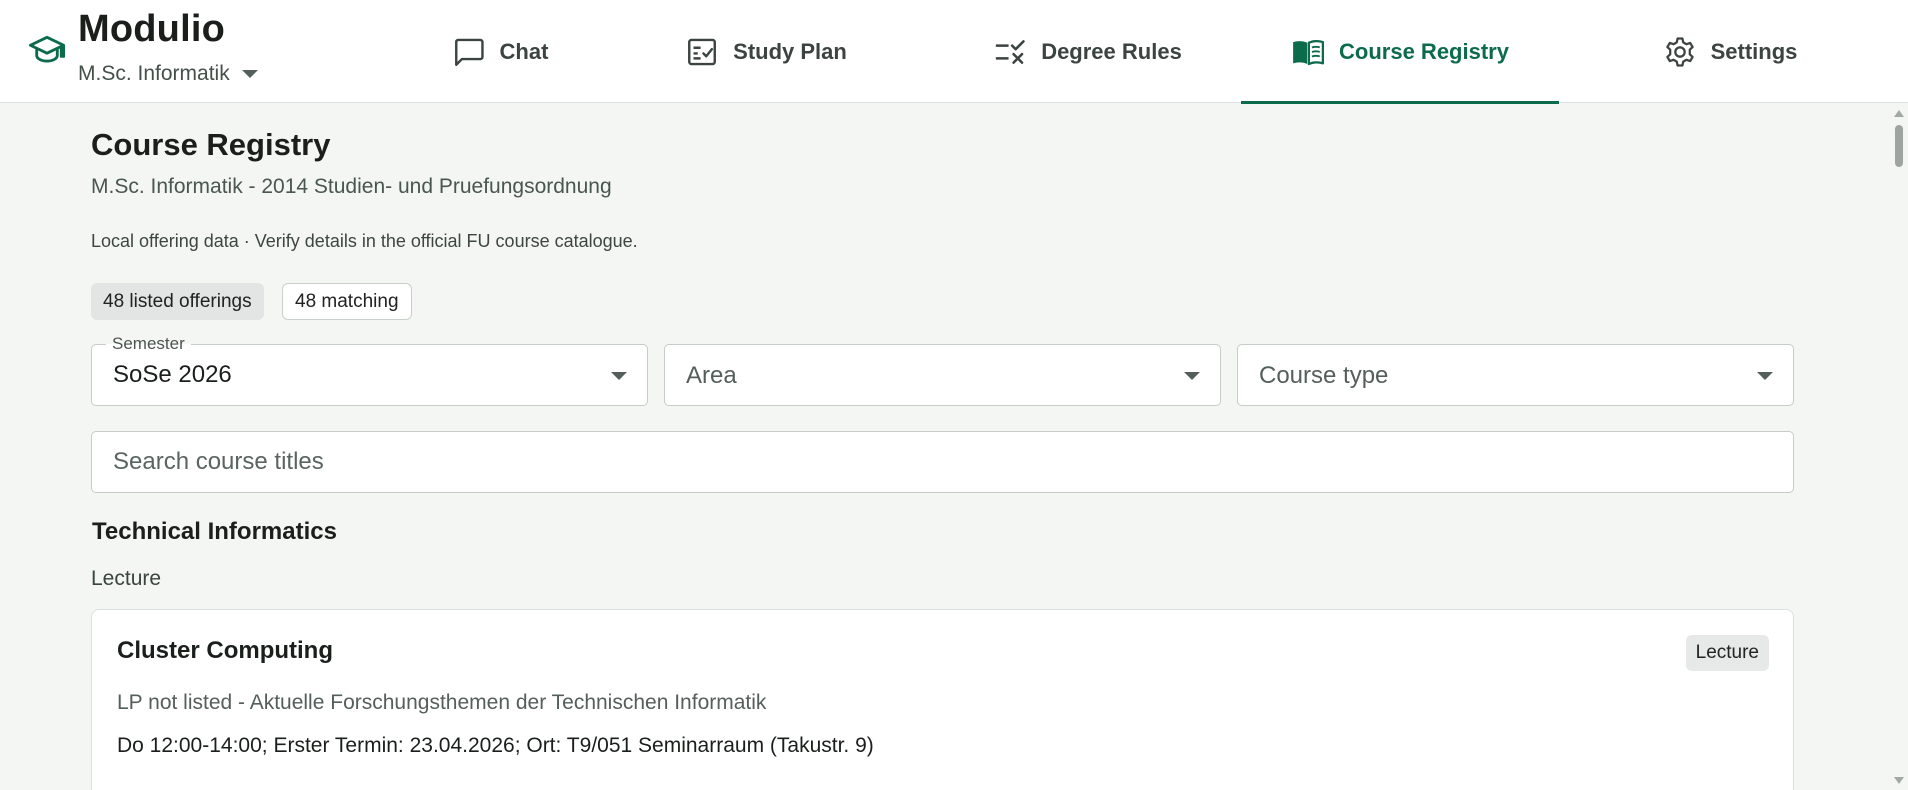 This screenshot has width=1908, height=790. I want to click on book-icon, so click(1309, 52).